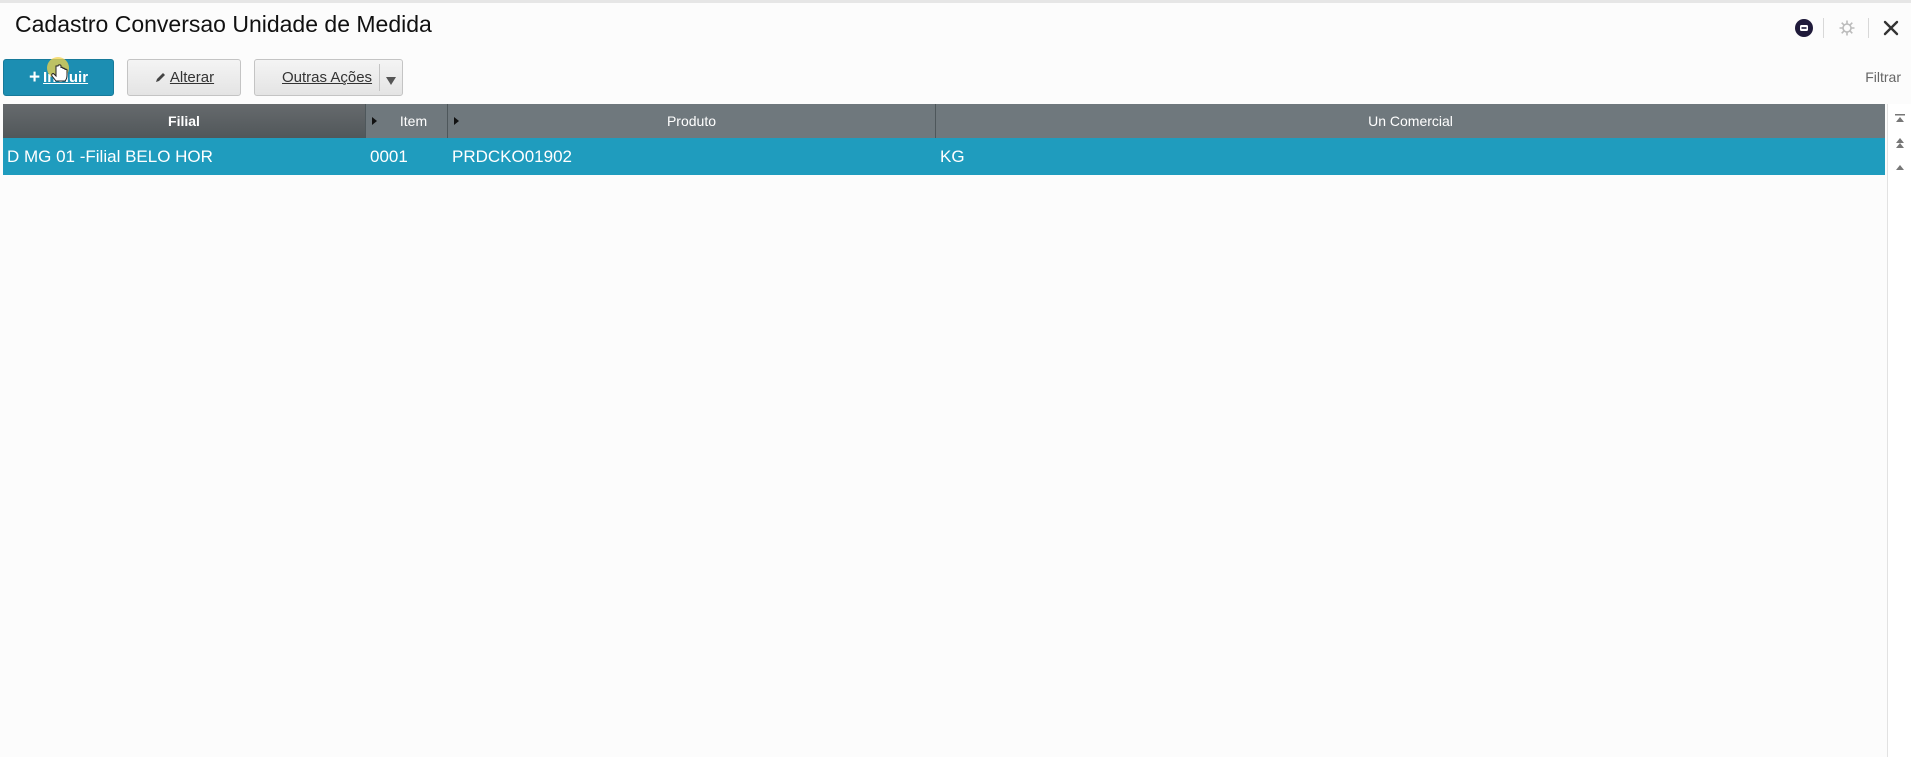 Image resolution: width=1911 pixels, height=757 pixels. What do you see at coordinates (223, 24) in the screenshot?
I see `page-title: Cadastro Conversao Unidade de Medida` at bounding box center [223, 24].